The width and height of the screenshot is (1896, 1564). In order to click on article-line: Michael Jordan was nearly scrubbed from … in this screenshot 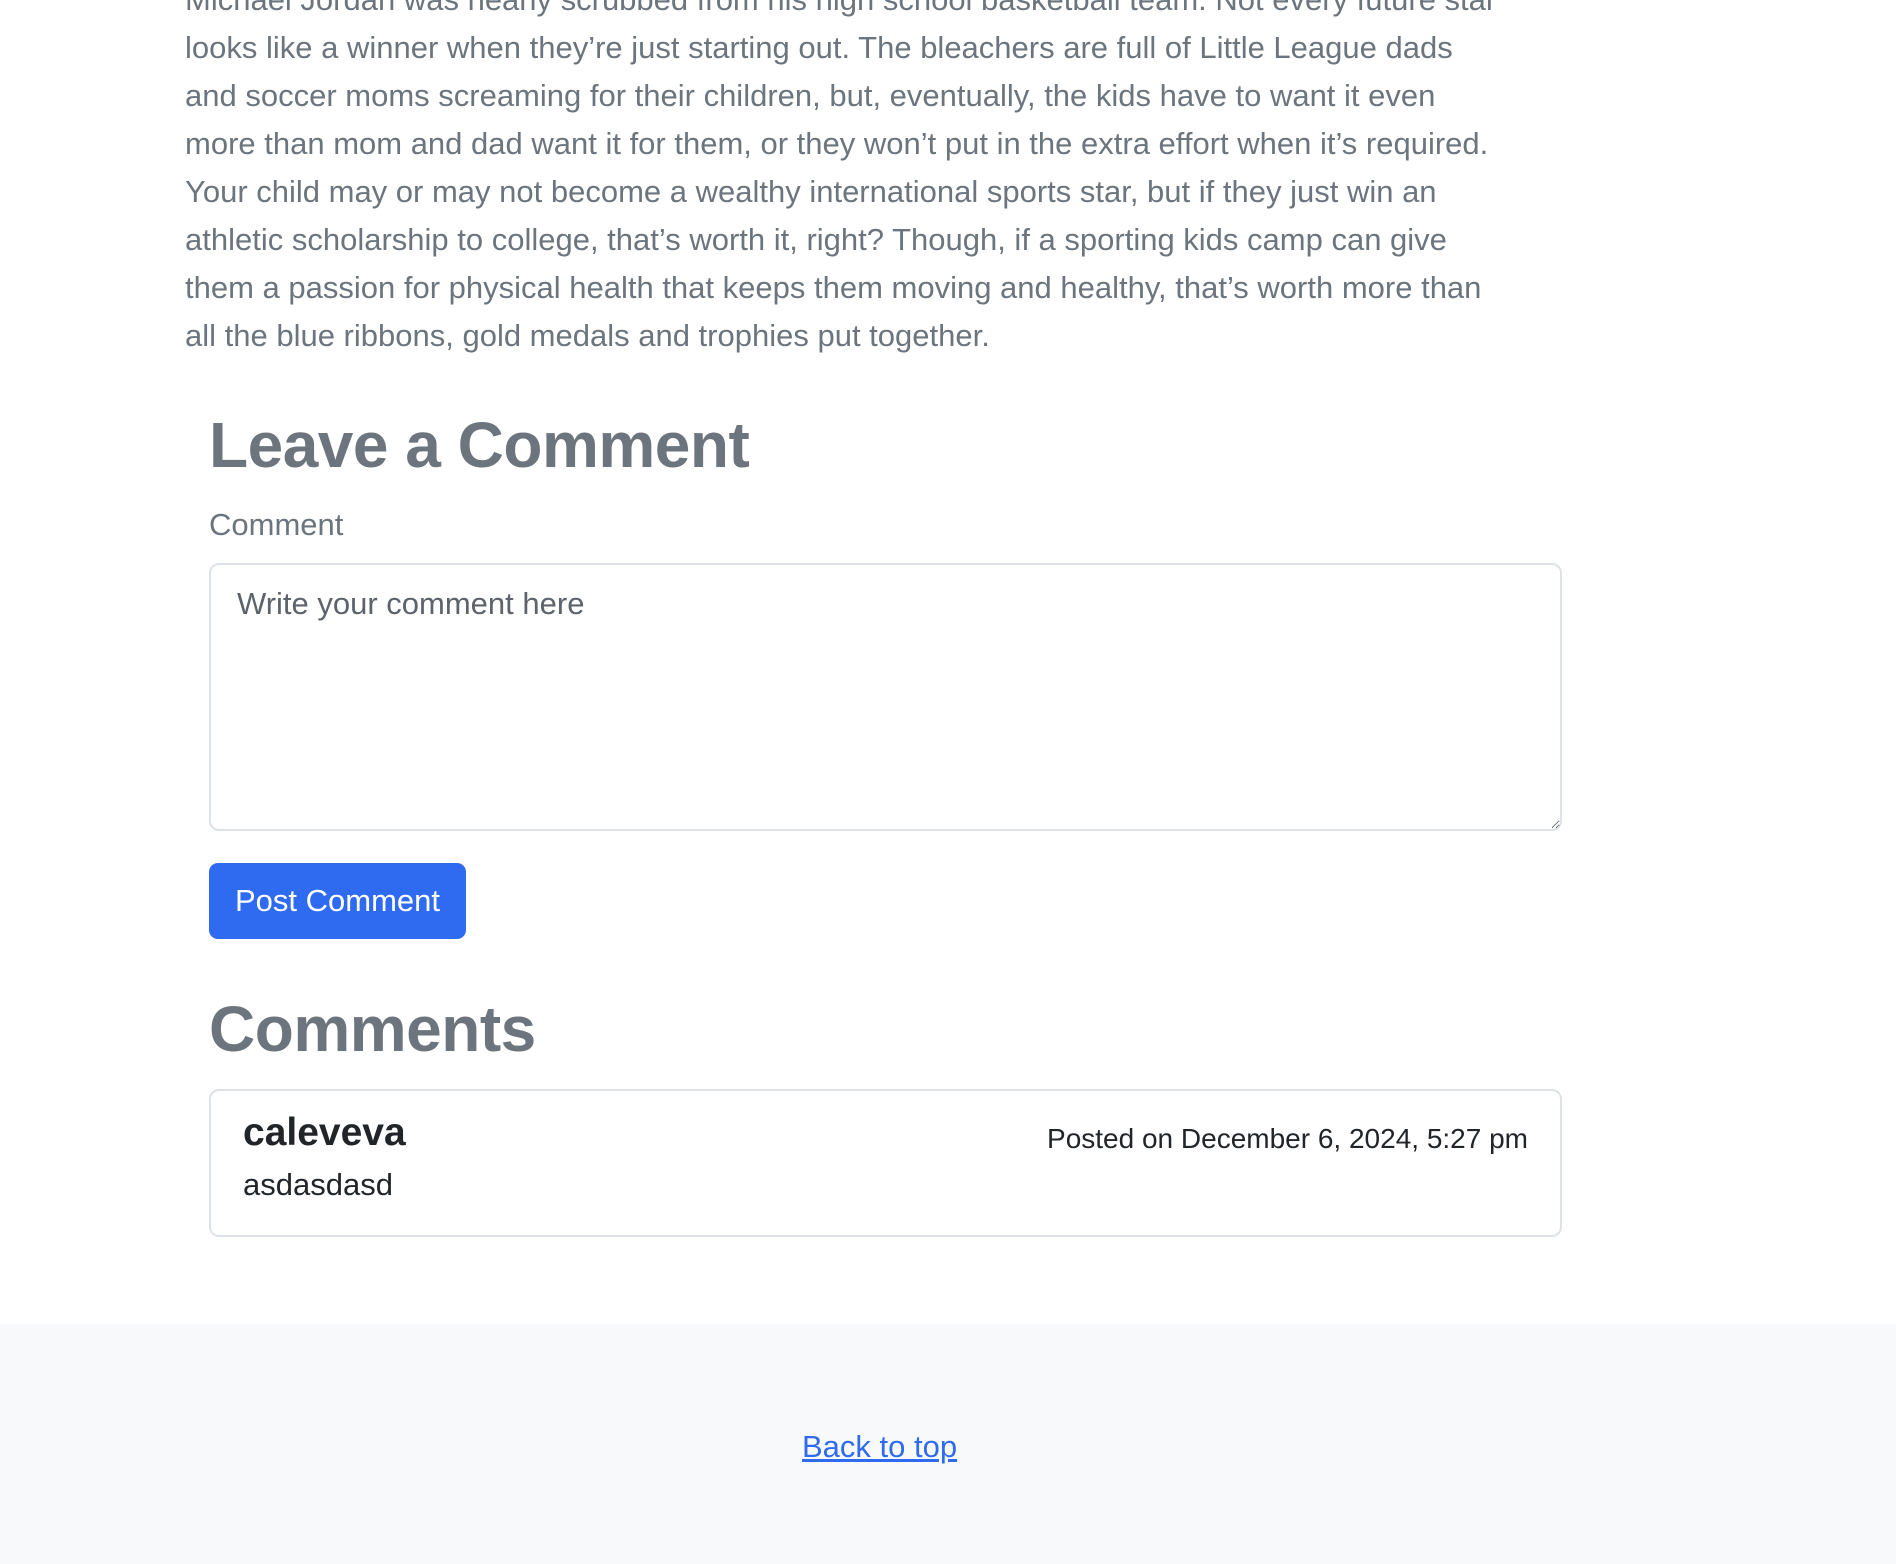, I will do `click(885, 12)`.